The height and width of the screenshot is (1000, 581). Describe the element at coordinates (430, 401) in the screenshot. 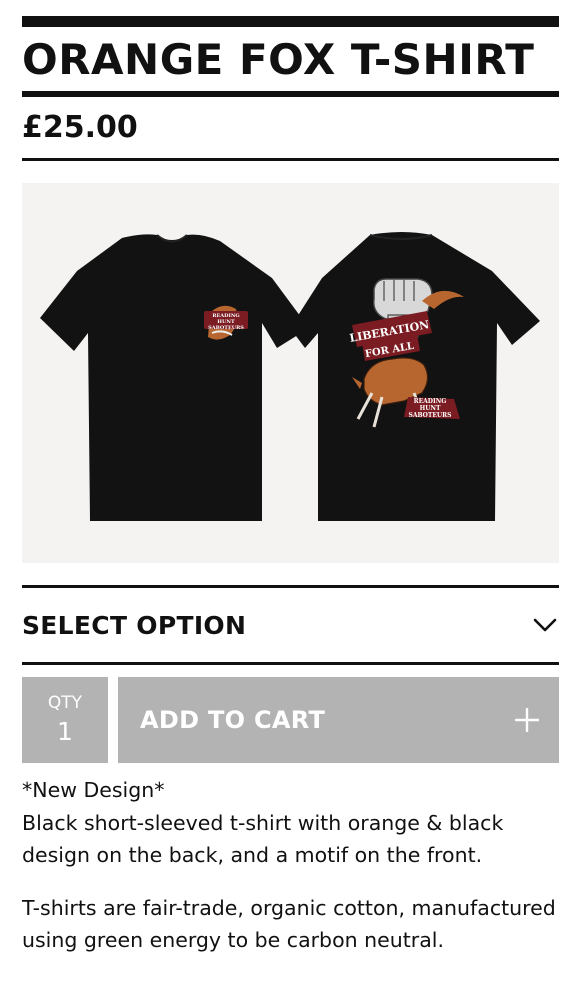

I see `back-footer-text-1: READING` at that location.